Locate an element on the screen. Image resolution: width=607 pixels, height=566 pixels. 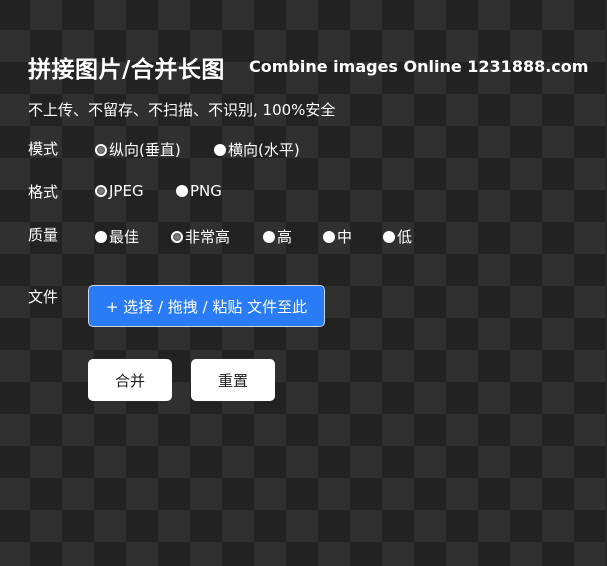
radio-best is located at coordinates (101, 236).